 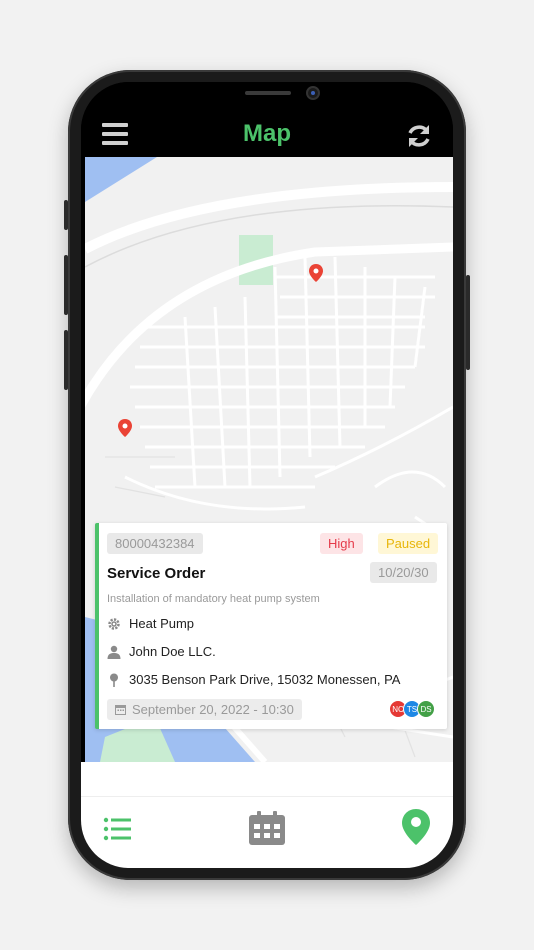 I want to click on map-pin-icon, so click(x=416, y=827).